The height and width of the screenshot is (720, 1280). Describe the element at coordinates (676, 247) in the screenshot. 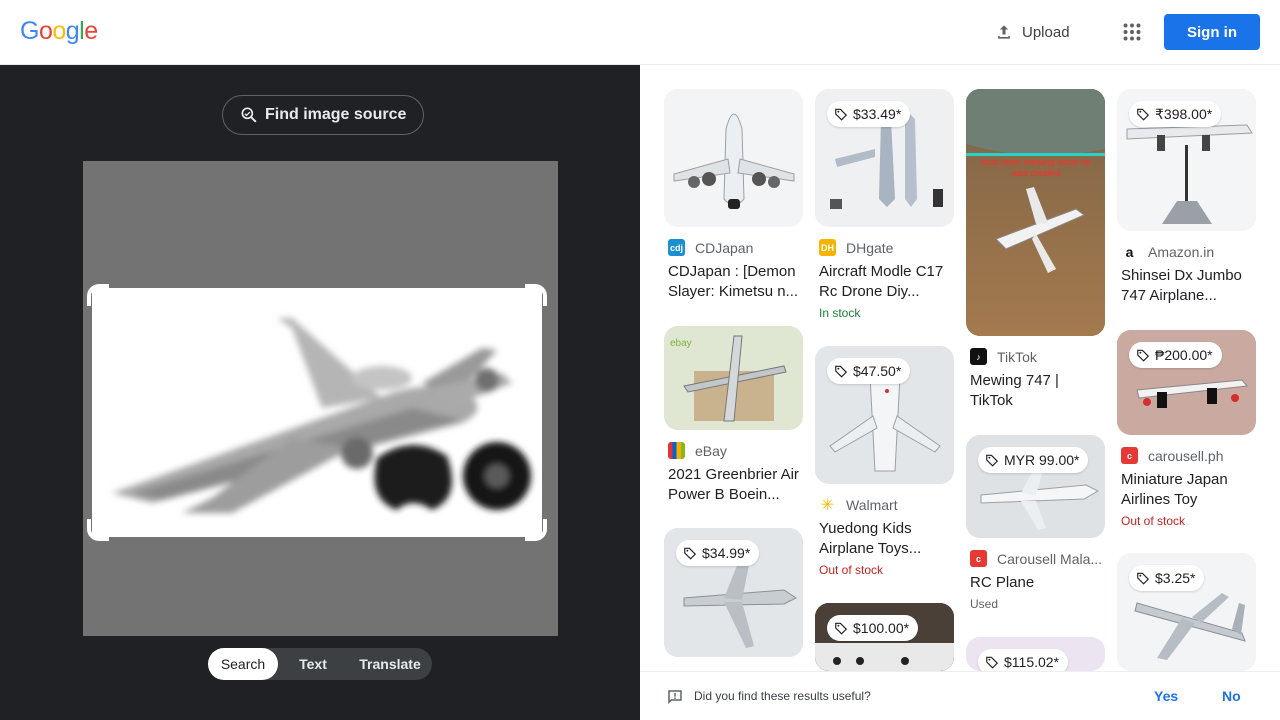

I see `cdjapan-favicon: cdj` at that location.